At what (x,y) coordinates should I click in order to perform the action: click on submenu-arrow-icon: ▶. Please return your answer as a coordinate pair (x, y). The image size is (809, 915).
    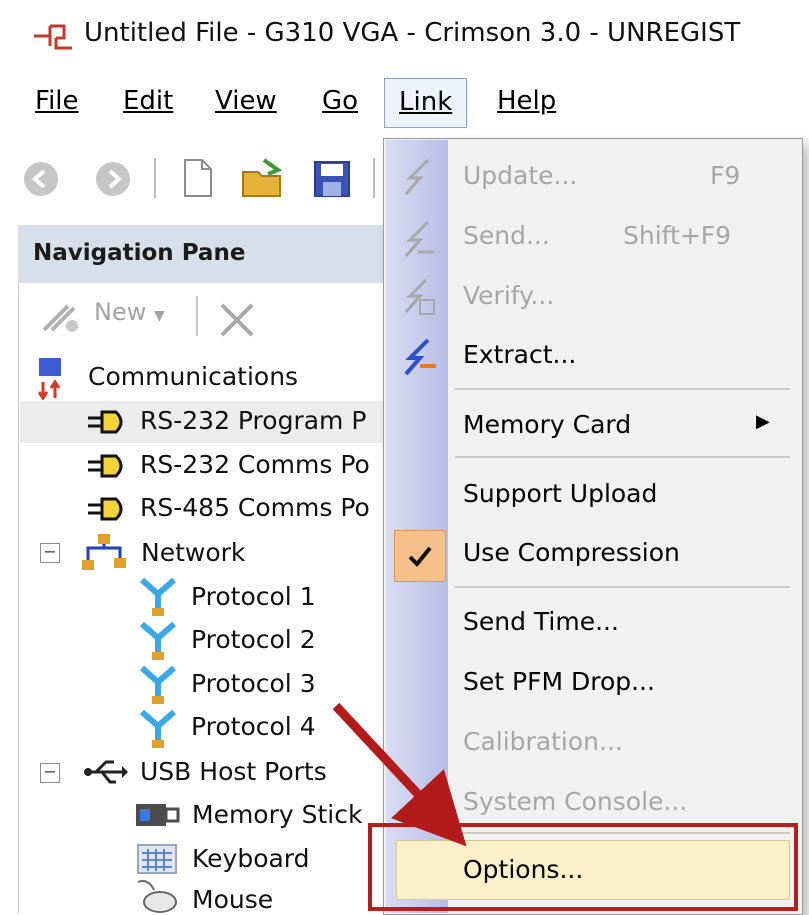
    Looking at the image, I should click on (763, 421).